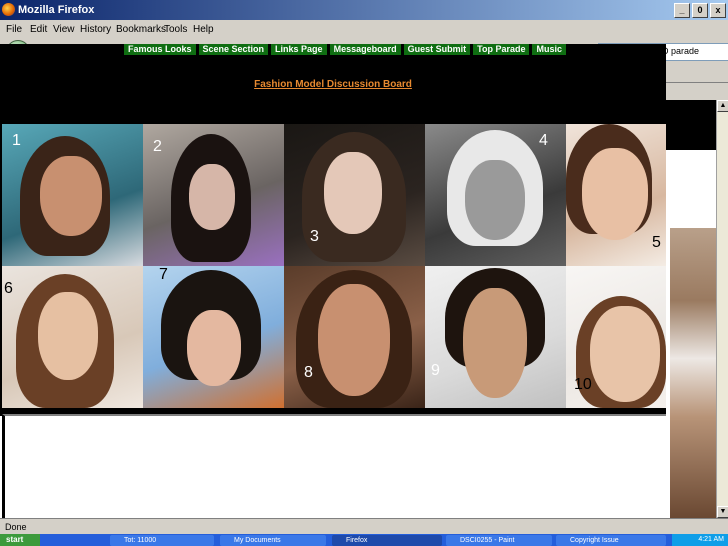 The image size is (728, 546). What do you see at coordinates (56, 10) in the screenshot?
I see `window-title: Mozilla Firefox` at bounding box center [56, 10].